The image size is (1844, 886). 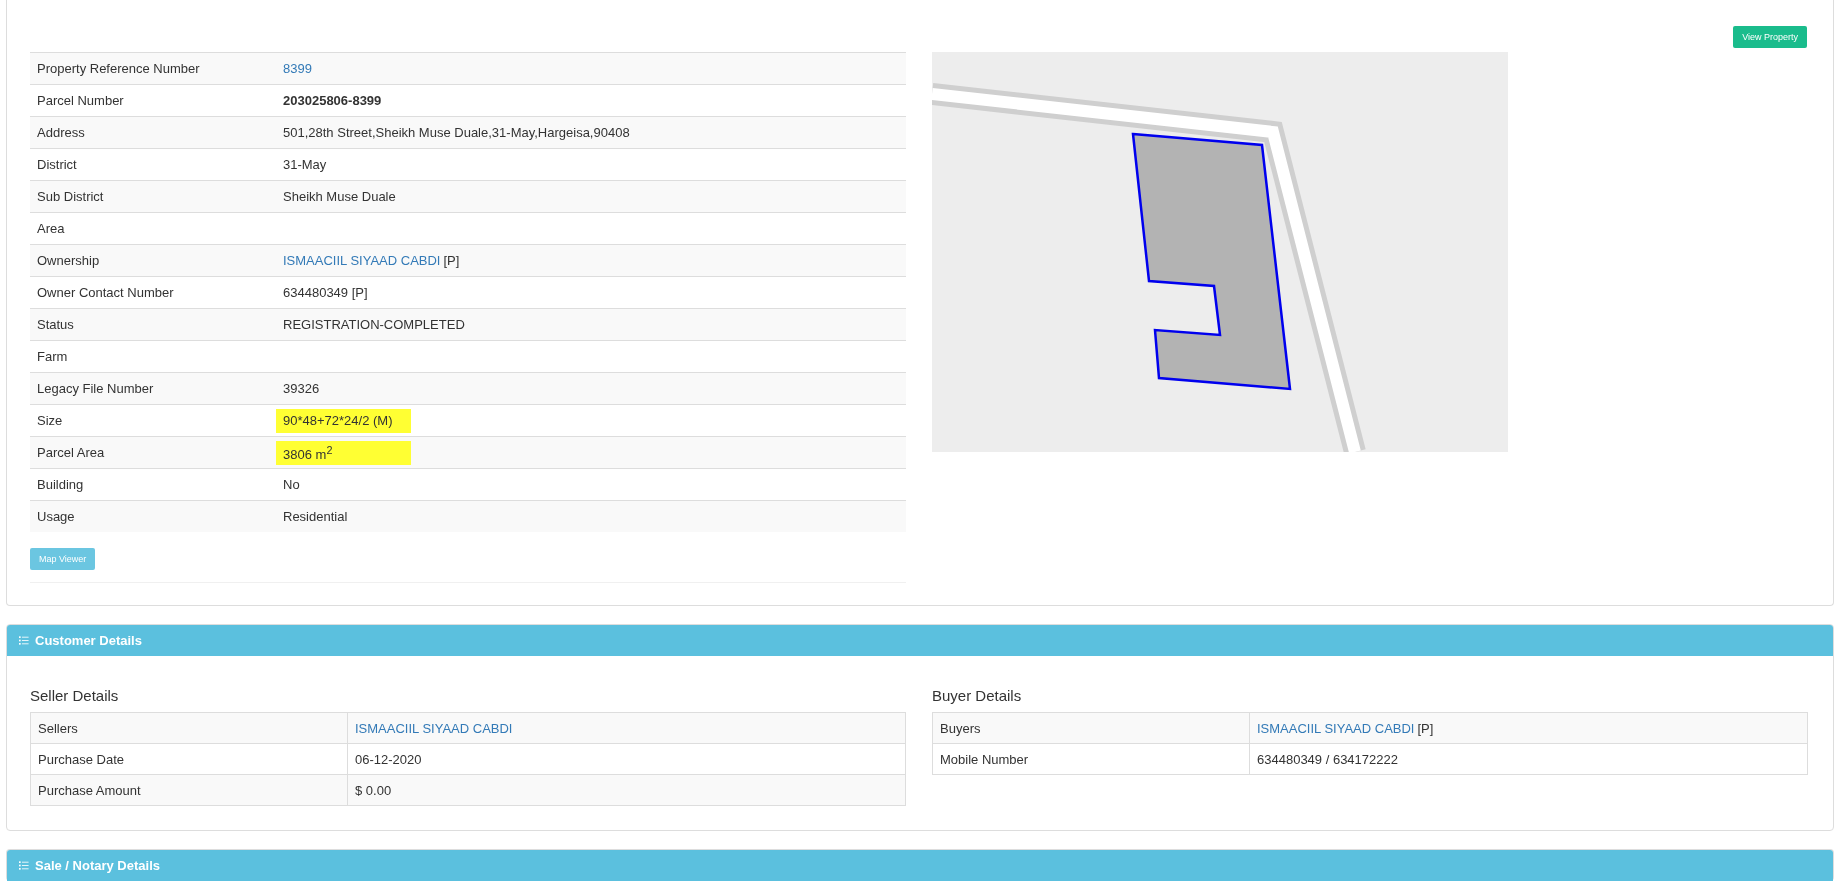 What do you see at coordinates (88, 640) in the screenshot?
I see `panel-title: Customer Details` at bounding box center [88, 640].